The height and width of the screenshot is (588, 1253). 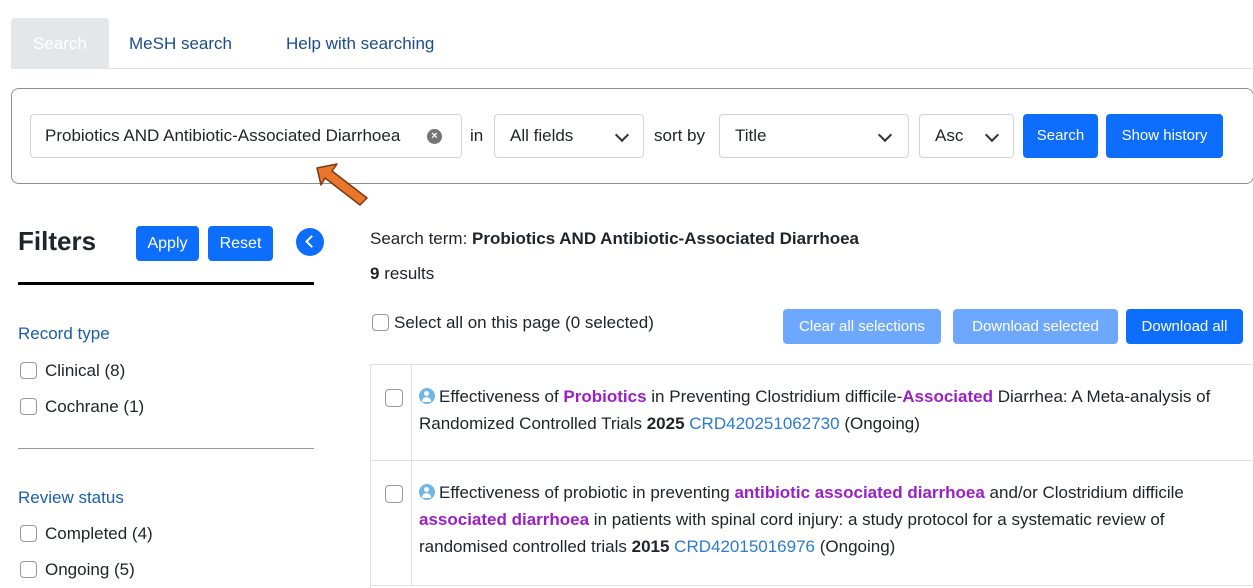 What do you see at coordinates (862, 326) in the screenshot?
I see `clear-all-selections-button: Clear all selections` at bounding box center [862, 326].